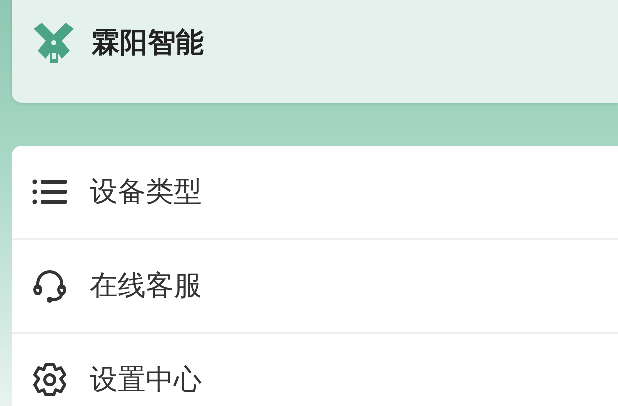  I want to click on headset-icon, so click(50, 286).